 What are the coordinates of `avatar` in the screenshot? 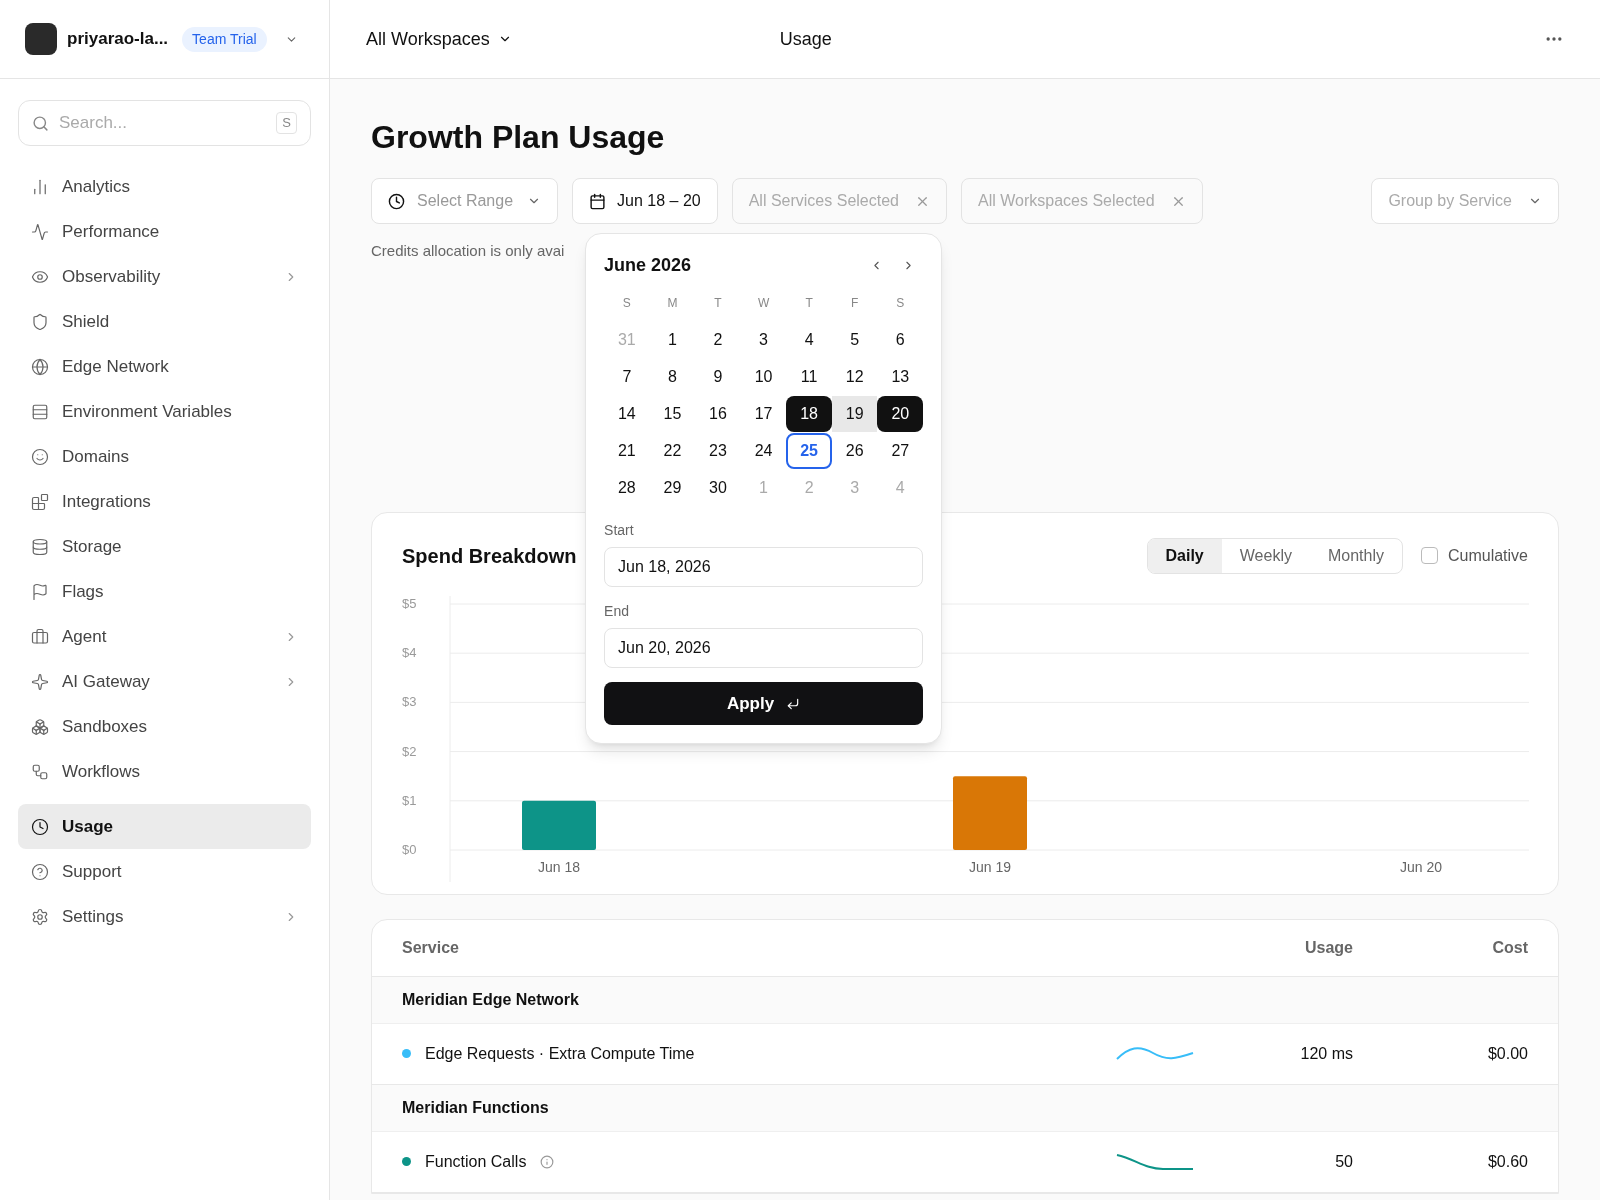 It's located at (41, 39).